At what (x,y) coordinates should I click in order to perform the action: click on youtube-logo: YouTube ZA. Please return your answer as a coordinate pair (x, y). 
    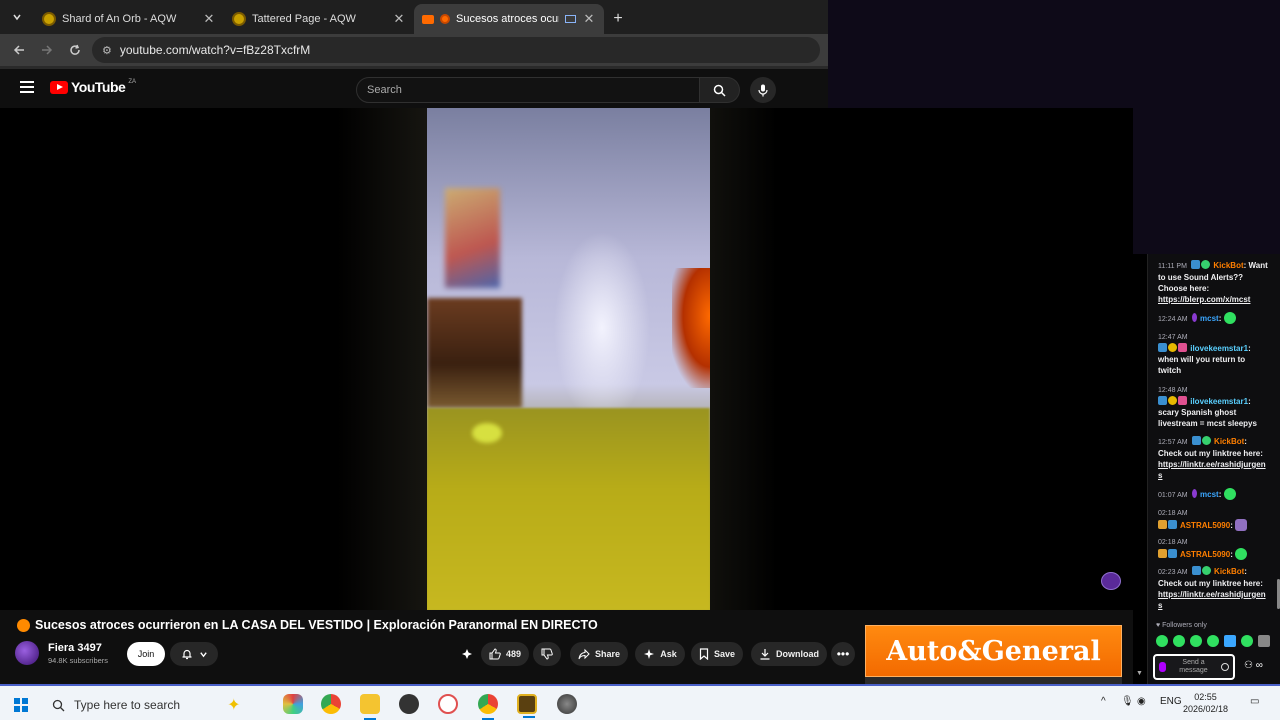
    Looking at the image, I should click on (93, 87).